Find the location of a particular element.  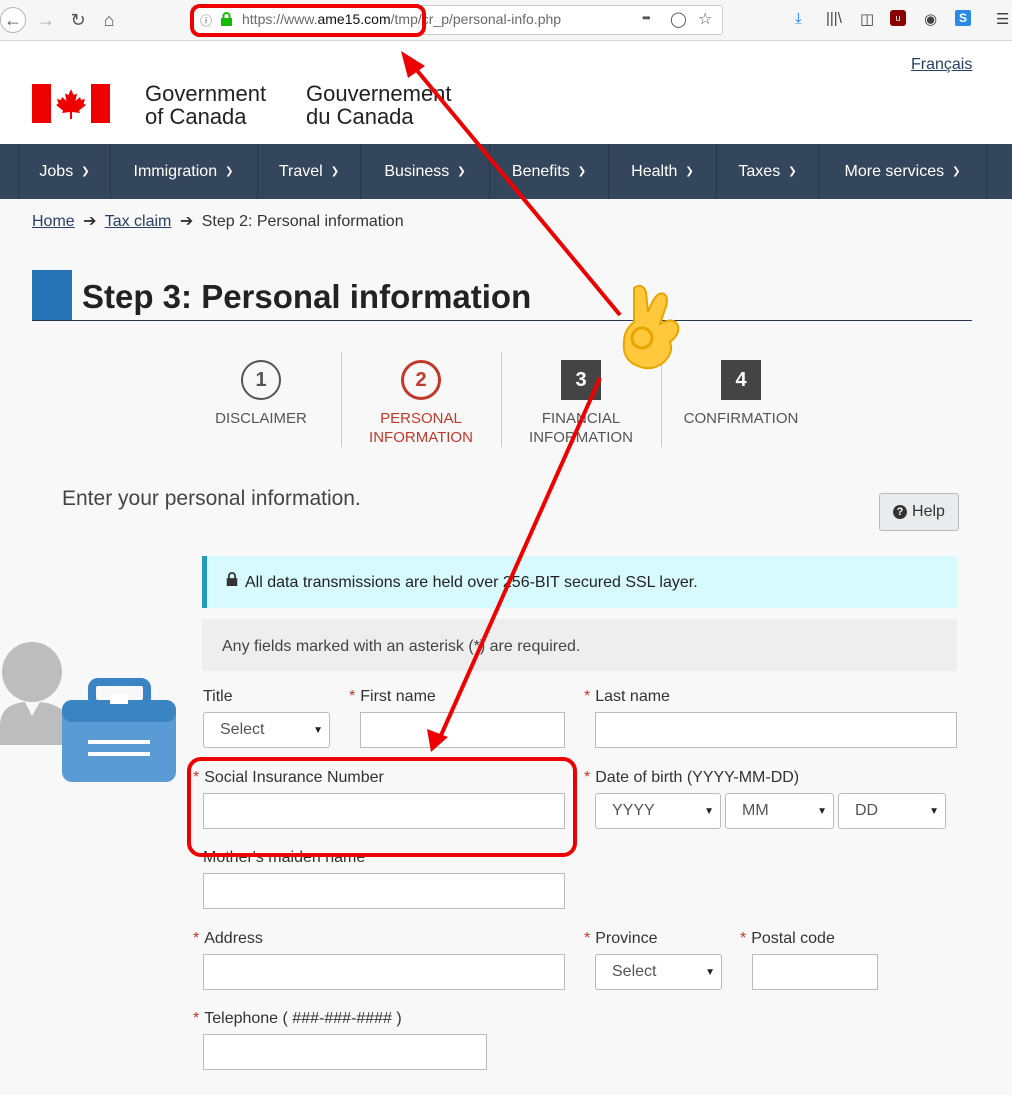

telephone-label: * Telephone ( ###-###-#### ) is located at coordinates (297, 1019).